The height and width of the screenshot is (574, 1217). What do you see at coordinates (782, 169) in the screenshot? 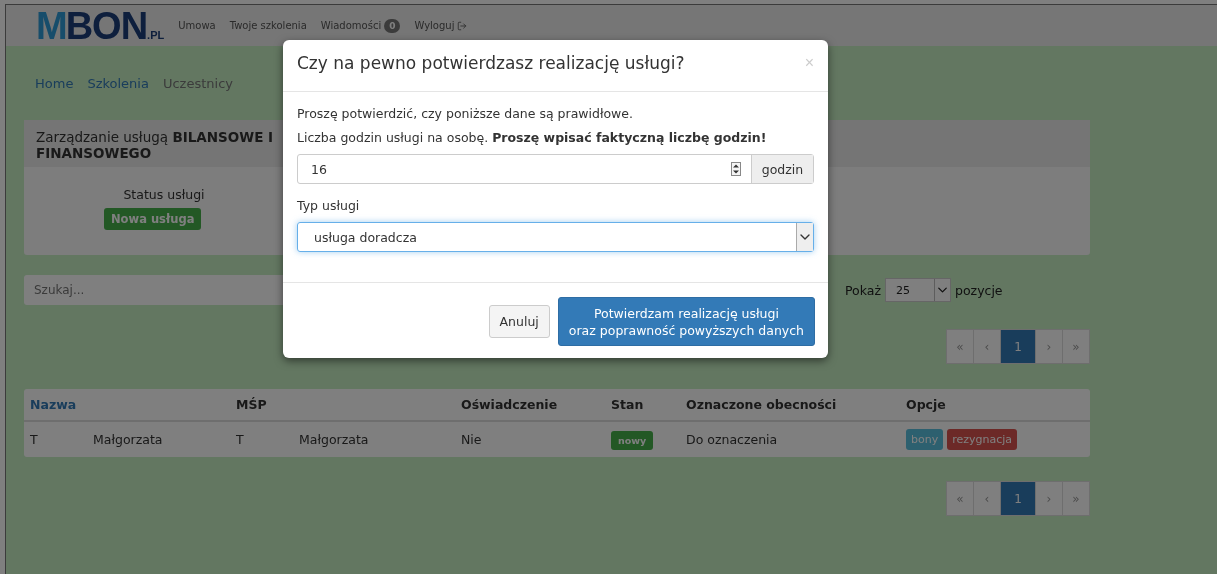
I see `unit-addon: godzin` at bounding box center [782, 169].